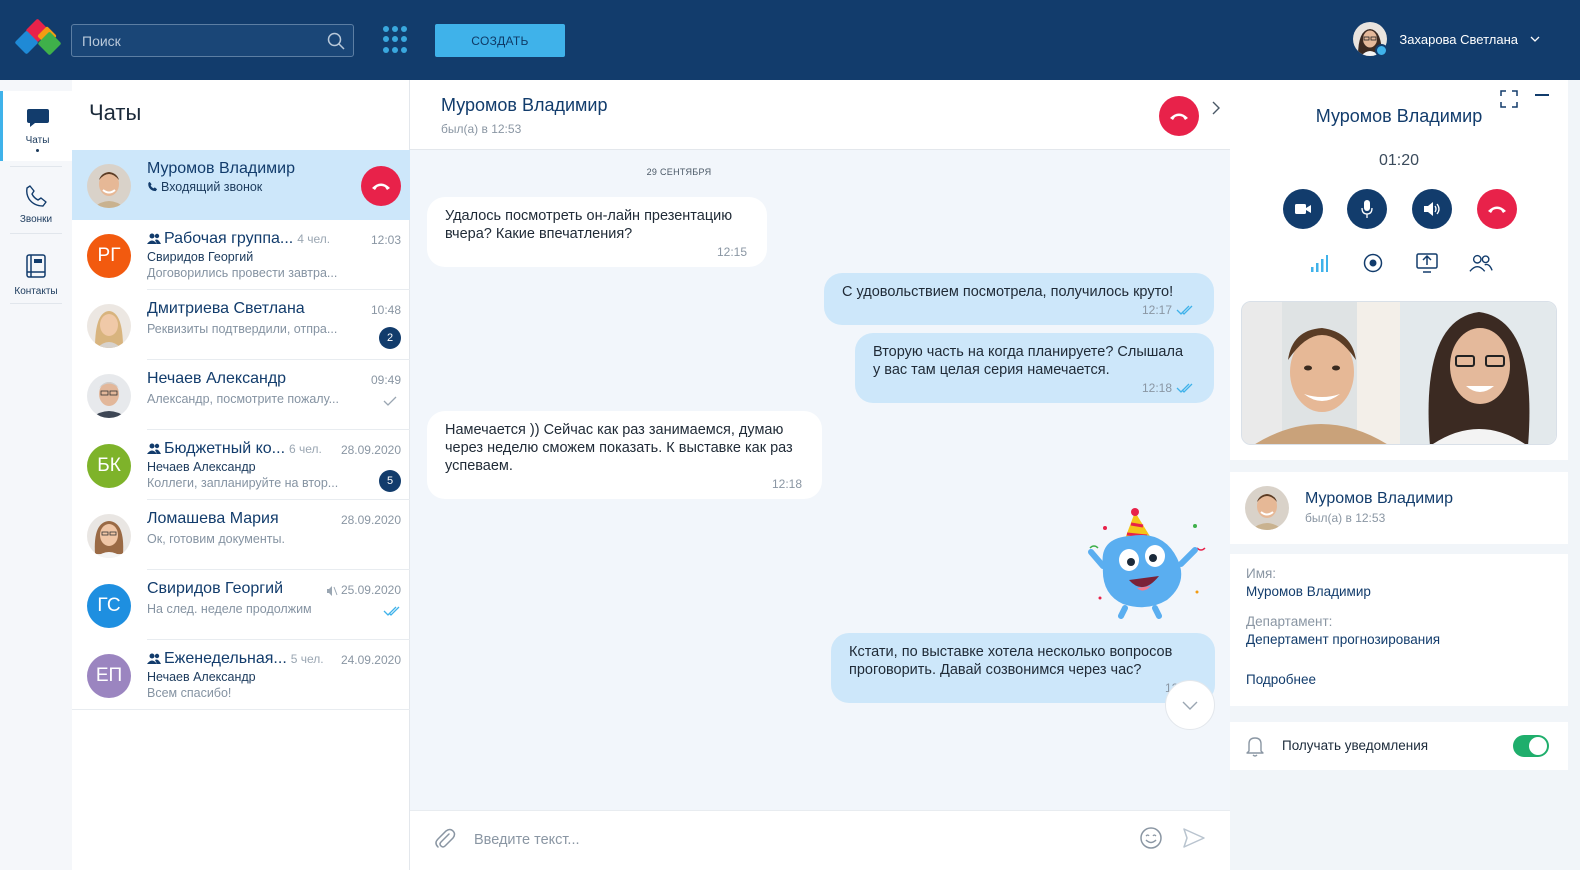  What do you see at coordinates (395, 40) in the screenshot?
I see `apps-grid-icon` at bounding box center [395, 40].